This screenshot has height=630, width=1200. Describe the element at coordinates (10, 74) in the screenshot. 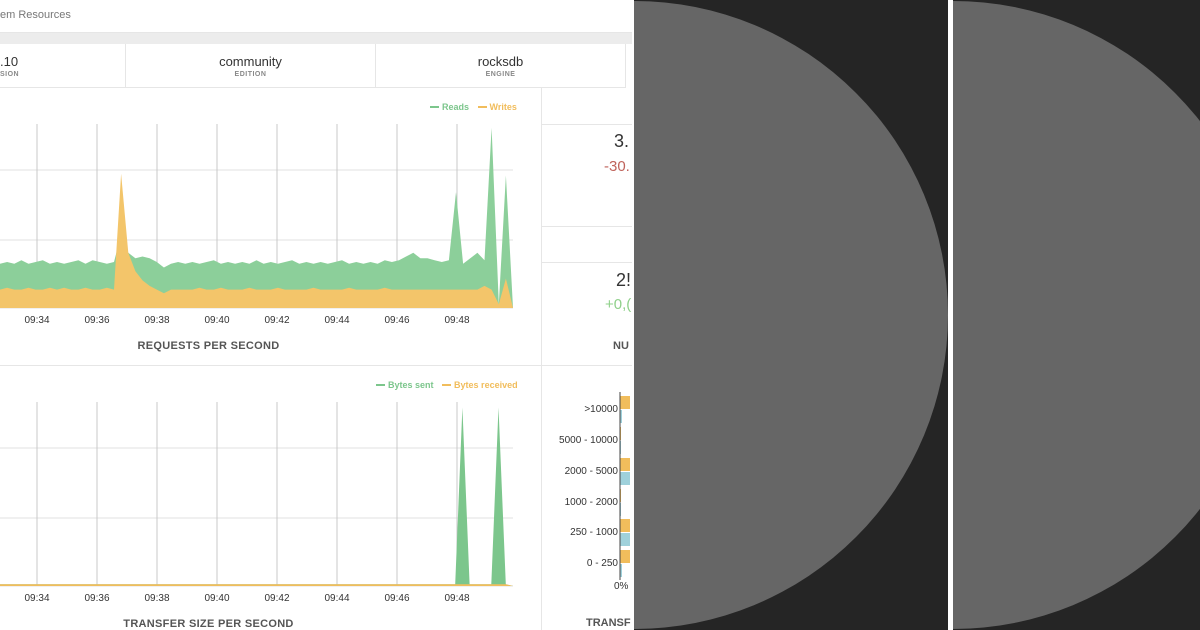

I see `version-label: SION` at that location.